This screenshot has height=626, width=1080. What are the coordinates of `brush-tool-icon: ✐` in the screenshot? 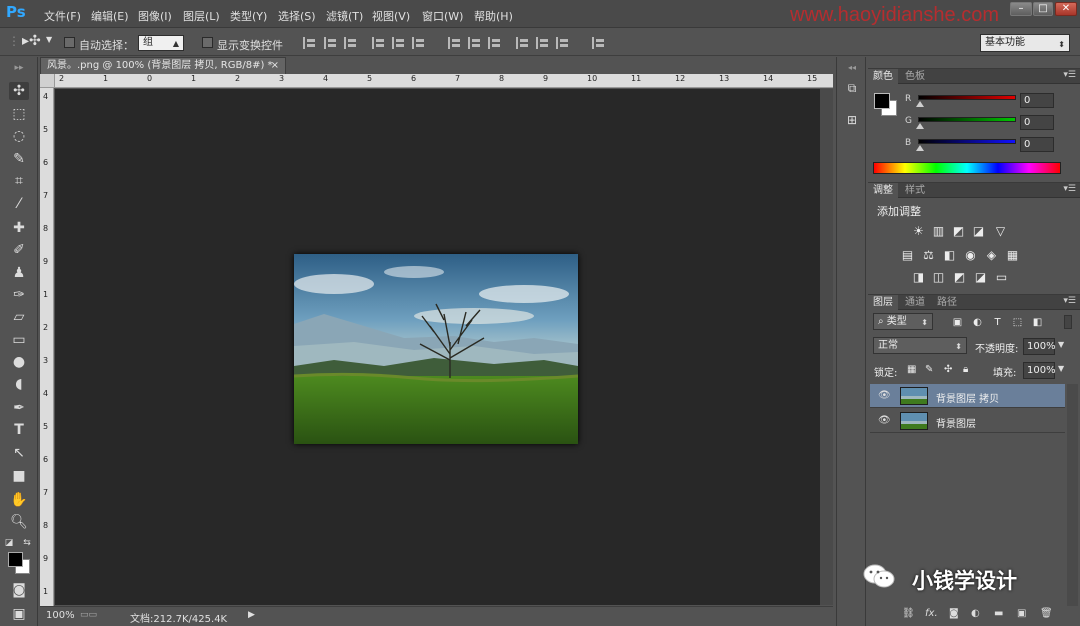 It's located at (19, 250).